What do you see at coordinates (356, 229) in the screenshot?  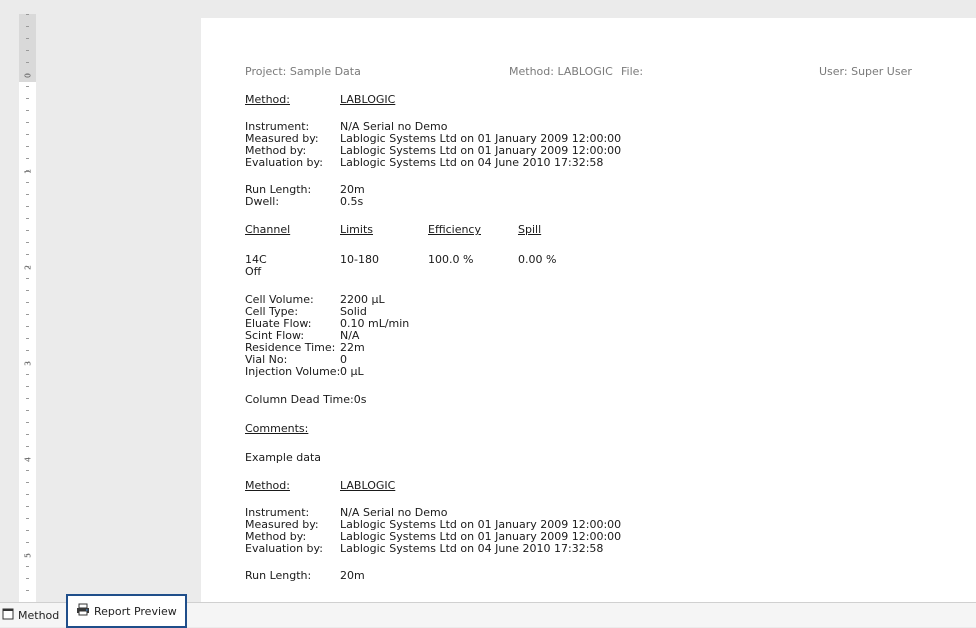 I see `limits-header: Limits` at bounding box center [356, 229].